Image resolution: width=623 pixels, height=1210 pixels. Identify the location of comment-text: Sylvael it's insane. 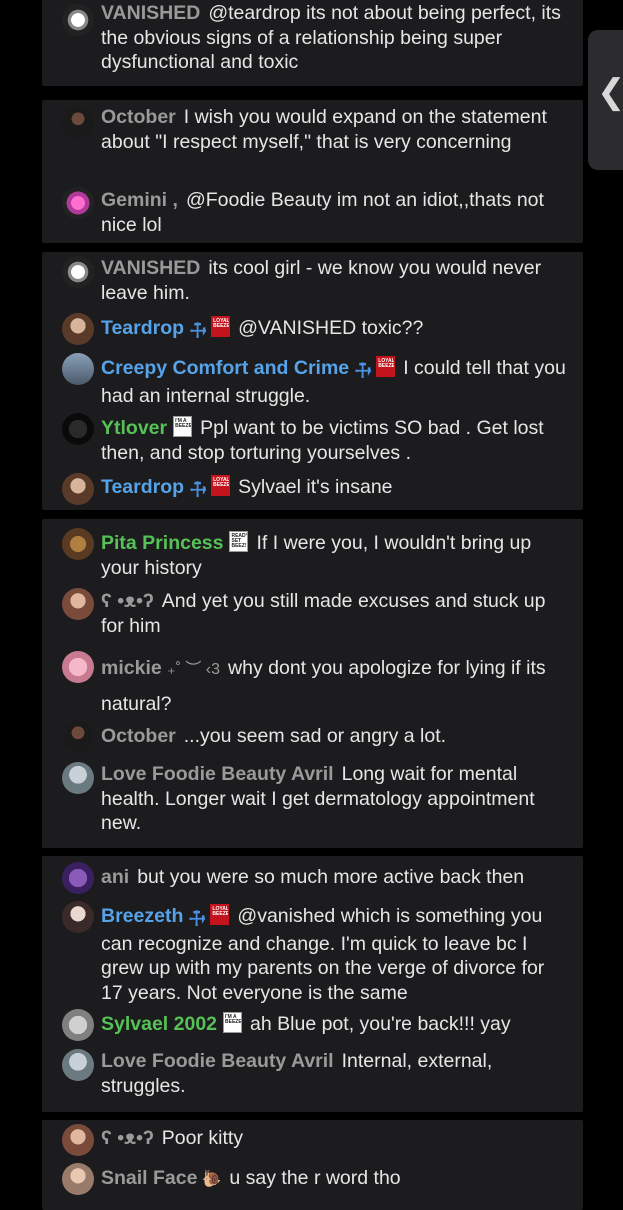
(315, 487).